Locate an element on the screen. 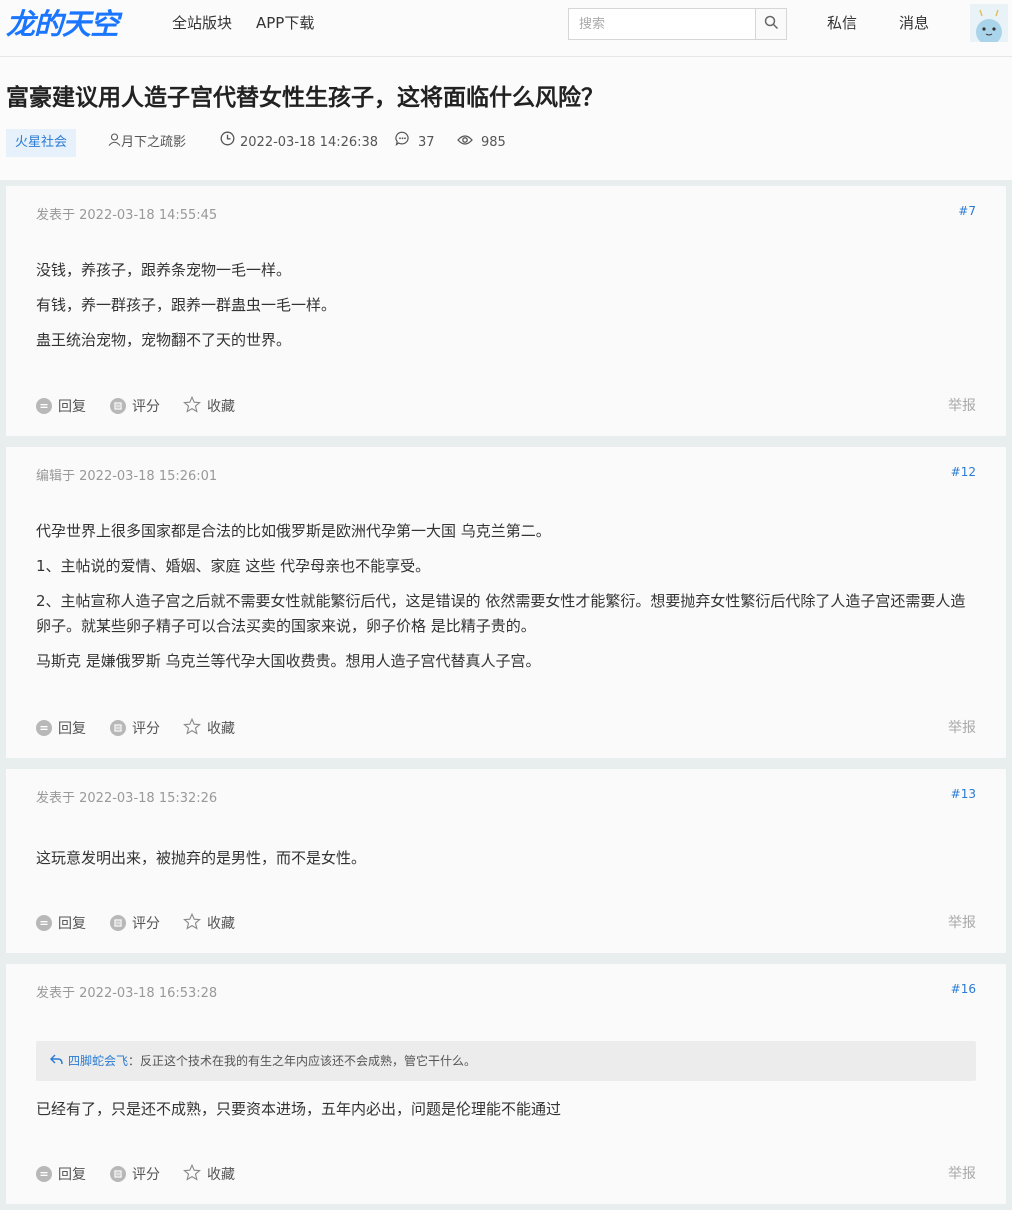 This screenshot has height=1210, width=1012. page-title: 富豪建议用人造子宫代替女性生孩子，这将面临什么风险？ is located at coordinates (305, 98).